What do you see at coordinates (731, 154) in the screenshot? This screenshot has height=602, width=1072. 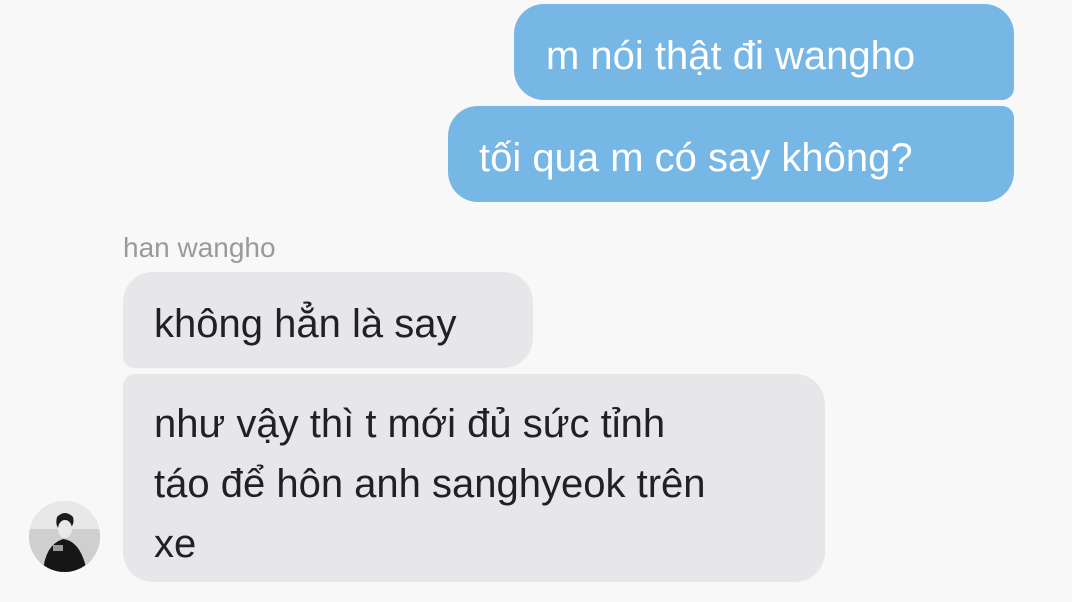 I see `outgoing-message-bubble: tối qua m có say không?` at bounding box center [731, 154].